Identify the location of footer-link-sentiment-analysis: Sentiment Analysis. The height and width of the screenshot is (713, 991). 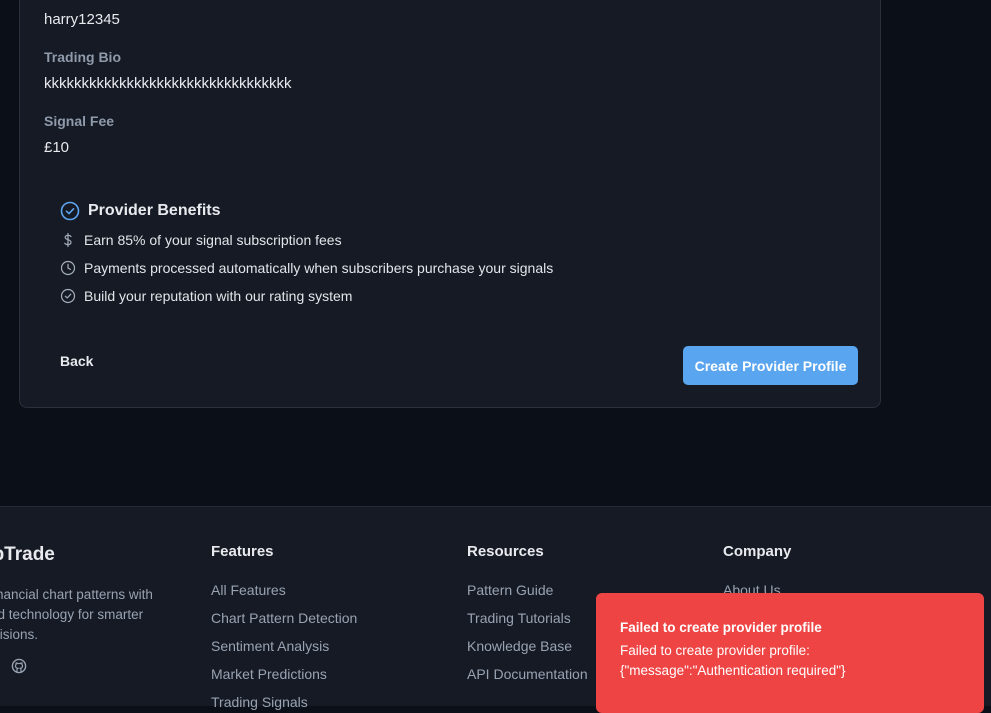
(270, 646).